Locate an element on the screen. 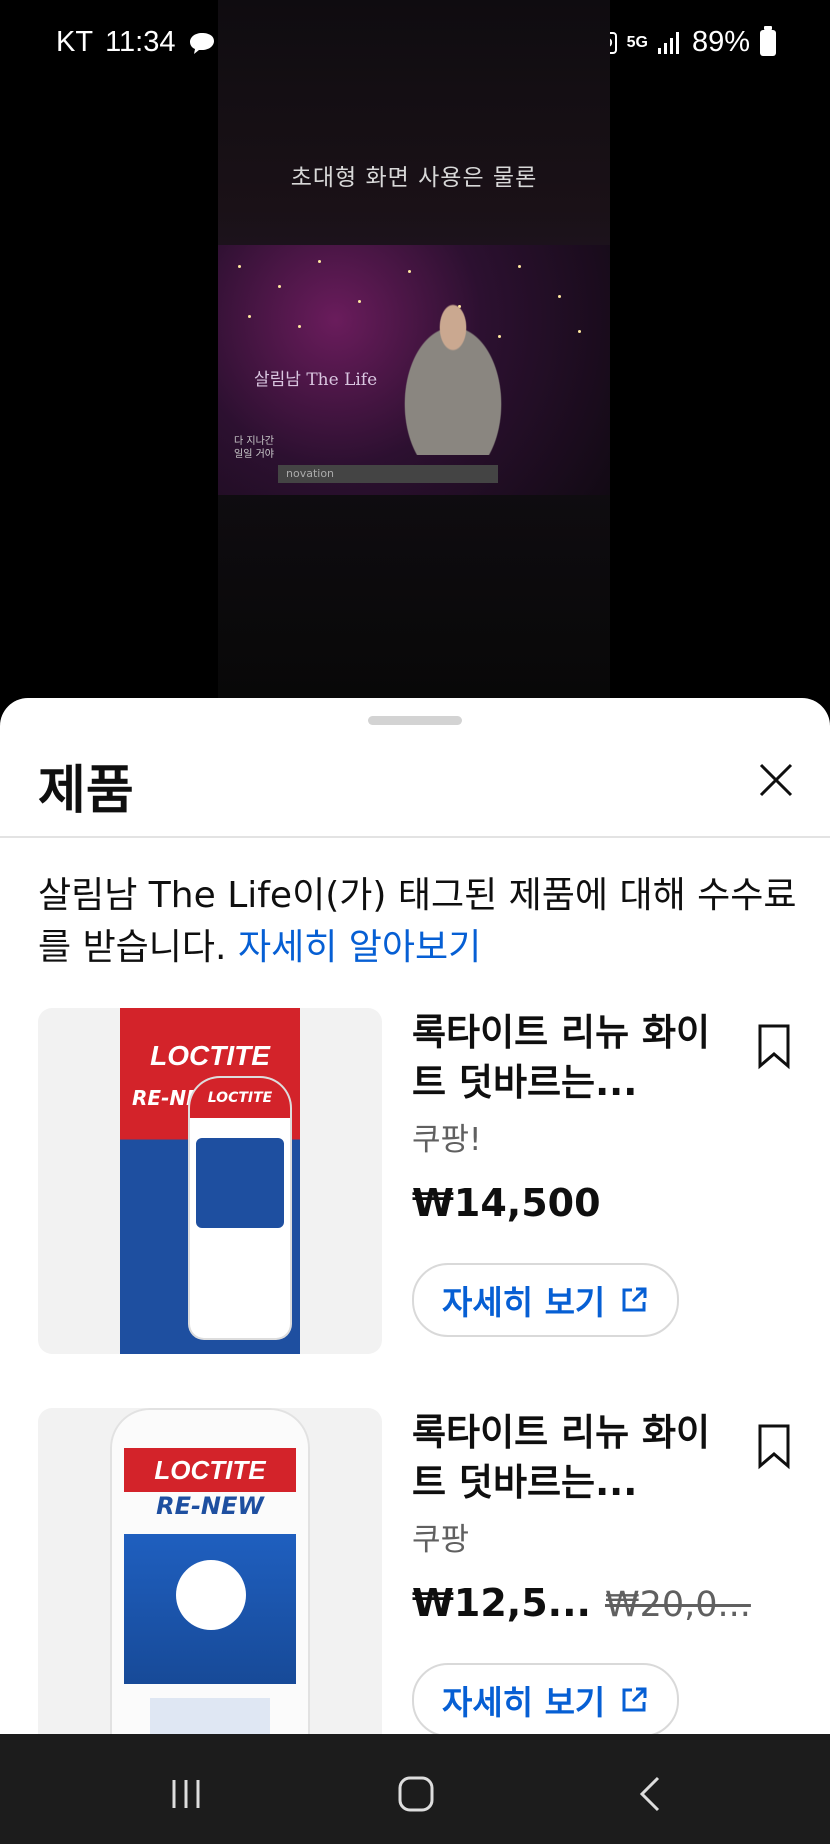  battery-percent: 89% is located at coordinates (720, 42).